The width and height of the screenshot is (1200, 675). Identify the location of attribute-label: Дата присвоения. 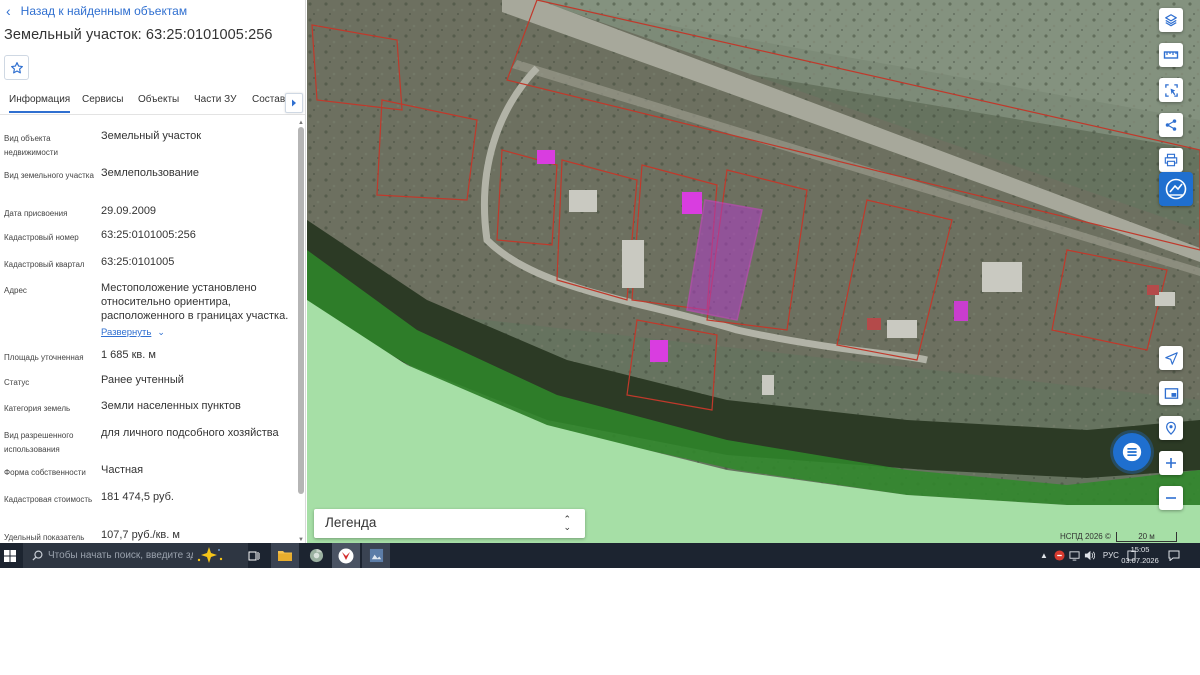
(36, 213).